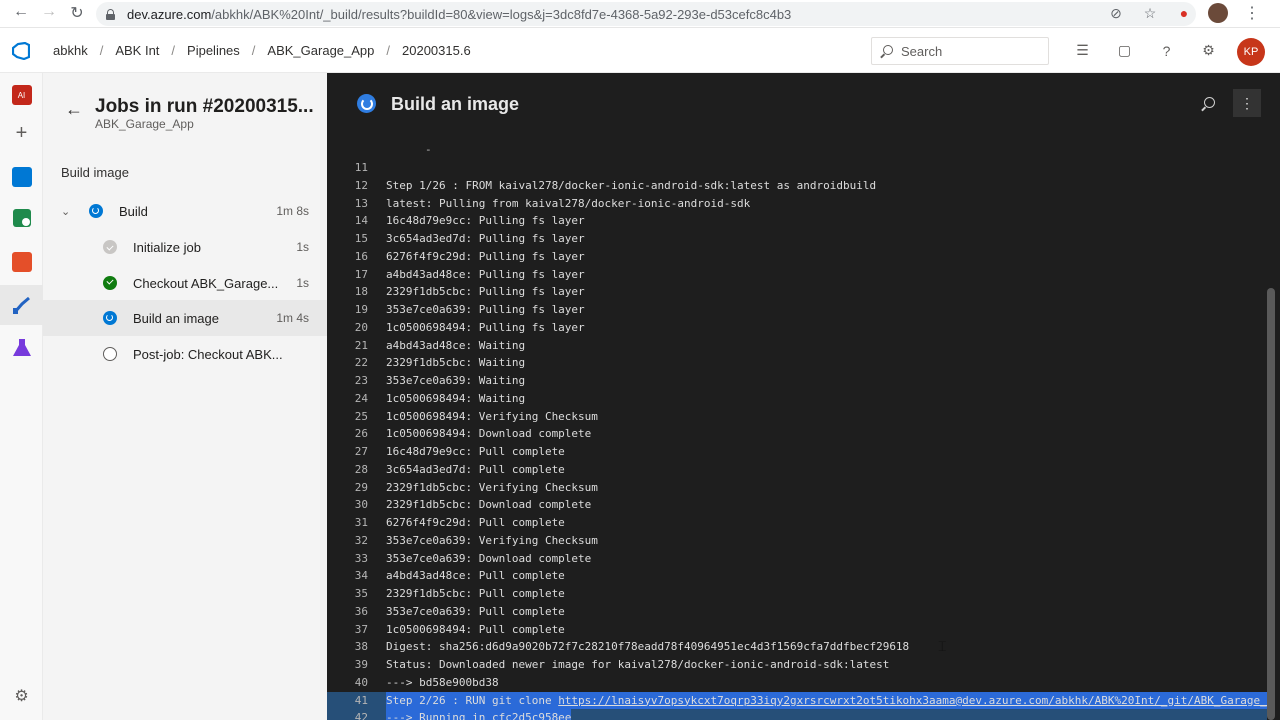  I want to click on log-line-text: a4bd43ad48ce: Waiting, so click(456, 345).